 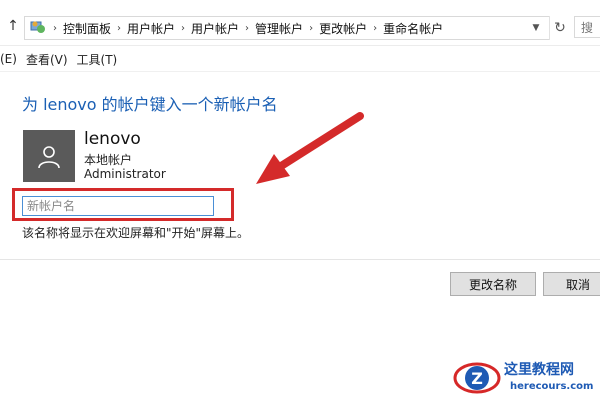 What do you see at coordinates (413, 28) in the screenshot?
I see `breadcrumb-item: 重命名帐户` at bounding box center [413, 28].